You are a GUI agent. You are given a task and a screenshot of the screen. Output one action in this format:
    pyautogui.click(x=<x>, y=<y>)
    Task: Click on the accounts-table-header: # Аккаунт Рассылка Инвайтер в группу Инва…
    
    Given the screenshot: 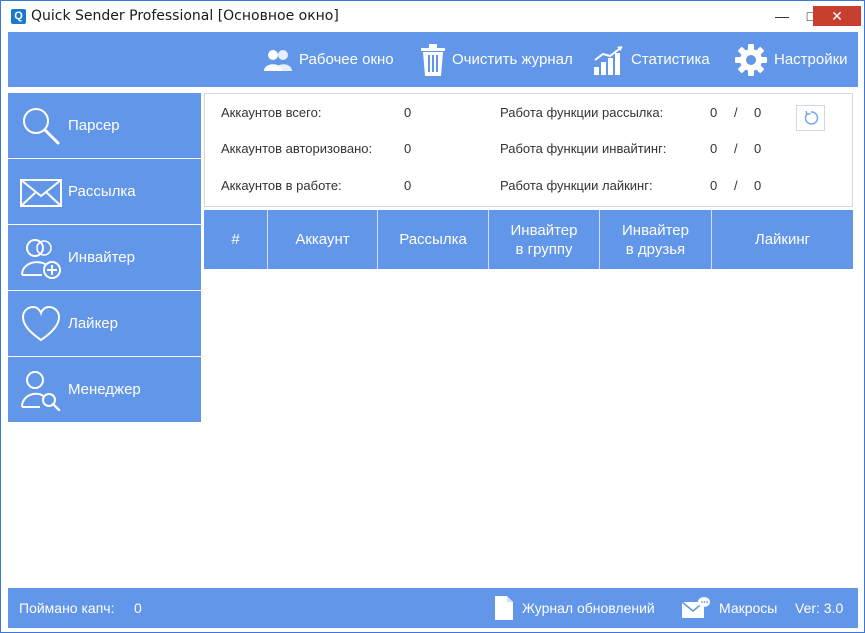 What is the action you would take?
    pyautogui.click(x=528, y=239)
    